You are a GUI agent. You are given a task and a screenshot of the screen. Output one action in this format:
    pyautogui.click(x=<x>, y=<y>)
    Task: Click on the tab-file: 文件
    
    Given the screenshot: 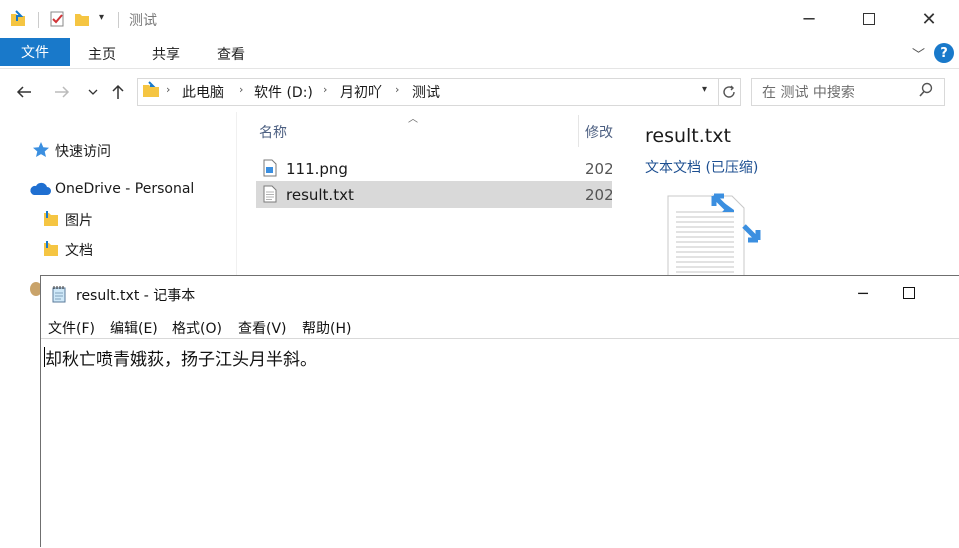 What is the action you would take?
    pyautogui.click(x=35, y=52)
    